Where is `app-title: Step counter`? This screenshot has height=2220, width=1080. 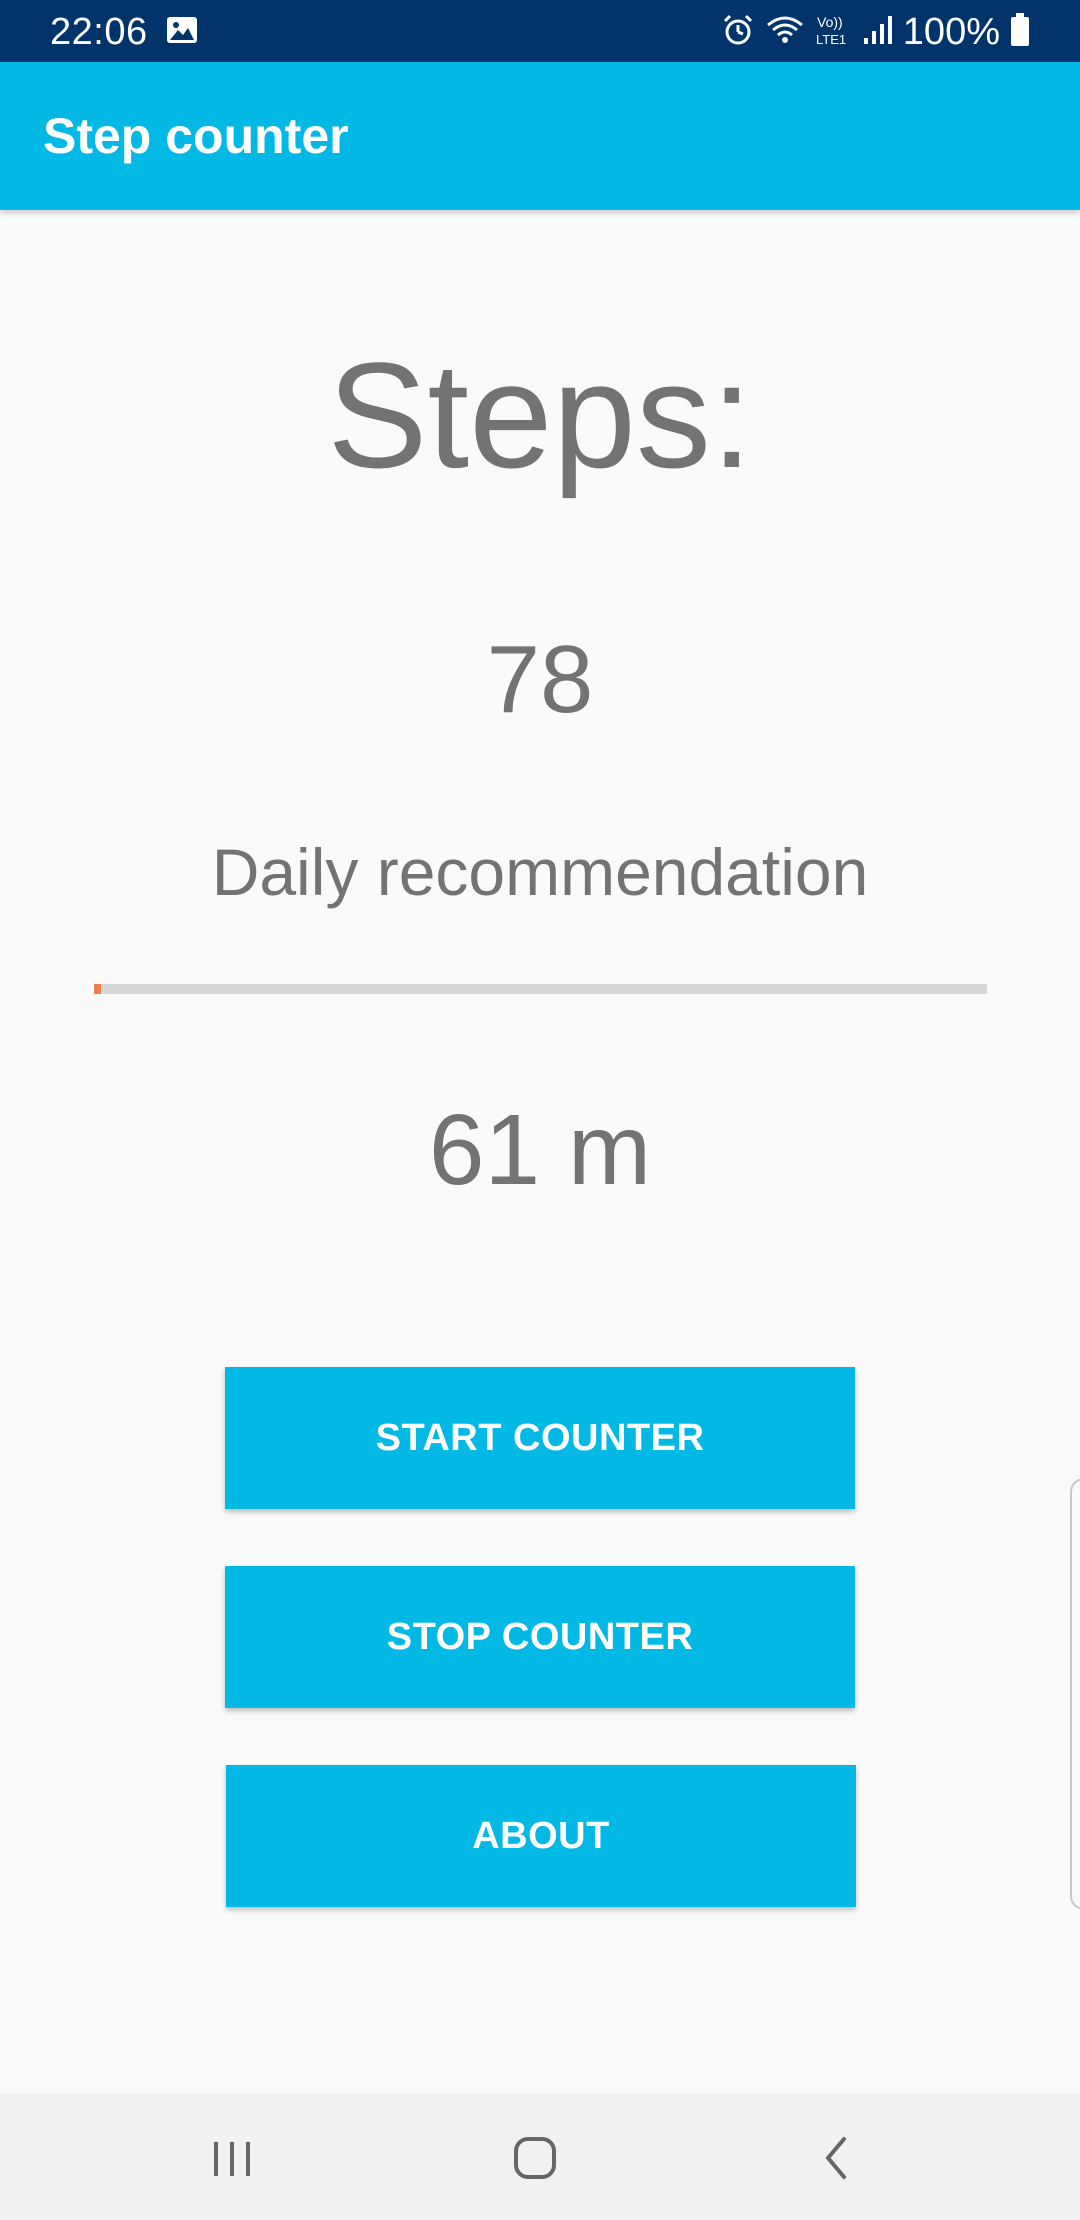 app-title: Step counter is located at coordinates (196, 136).